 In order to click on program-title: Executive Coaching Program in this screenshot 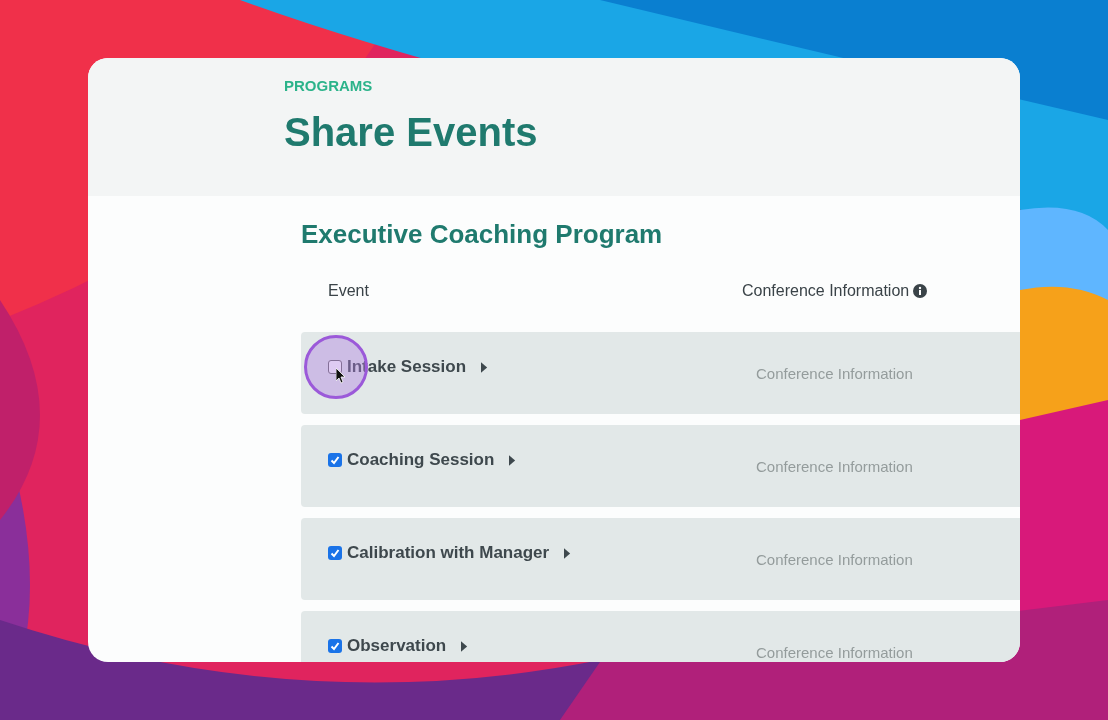, I will do `click(482, 234)`.